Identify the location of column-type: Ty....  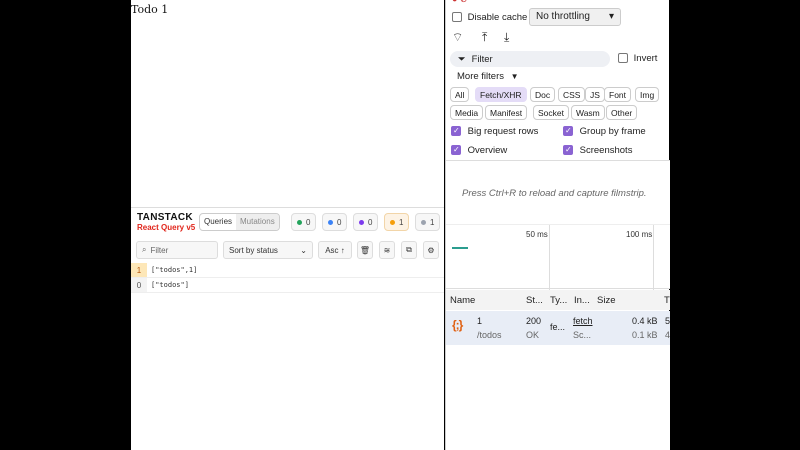
(558, 300).